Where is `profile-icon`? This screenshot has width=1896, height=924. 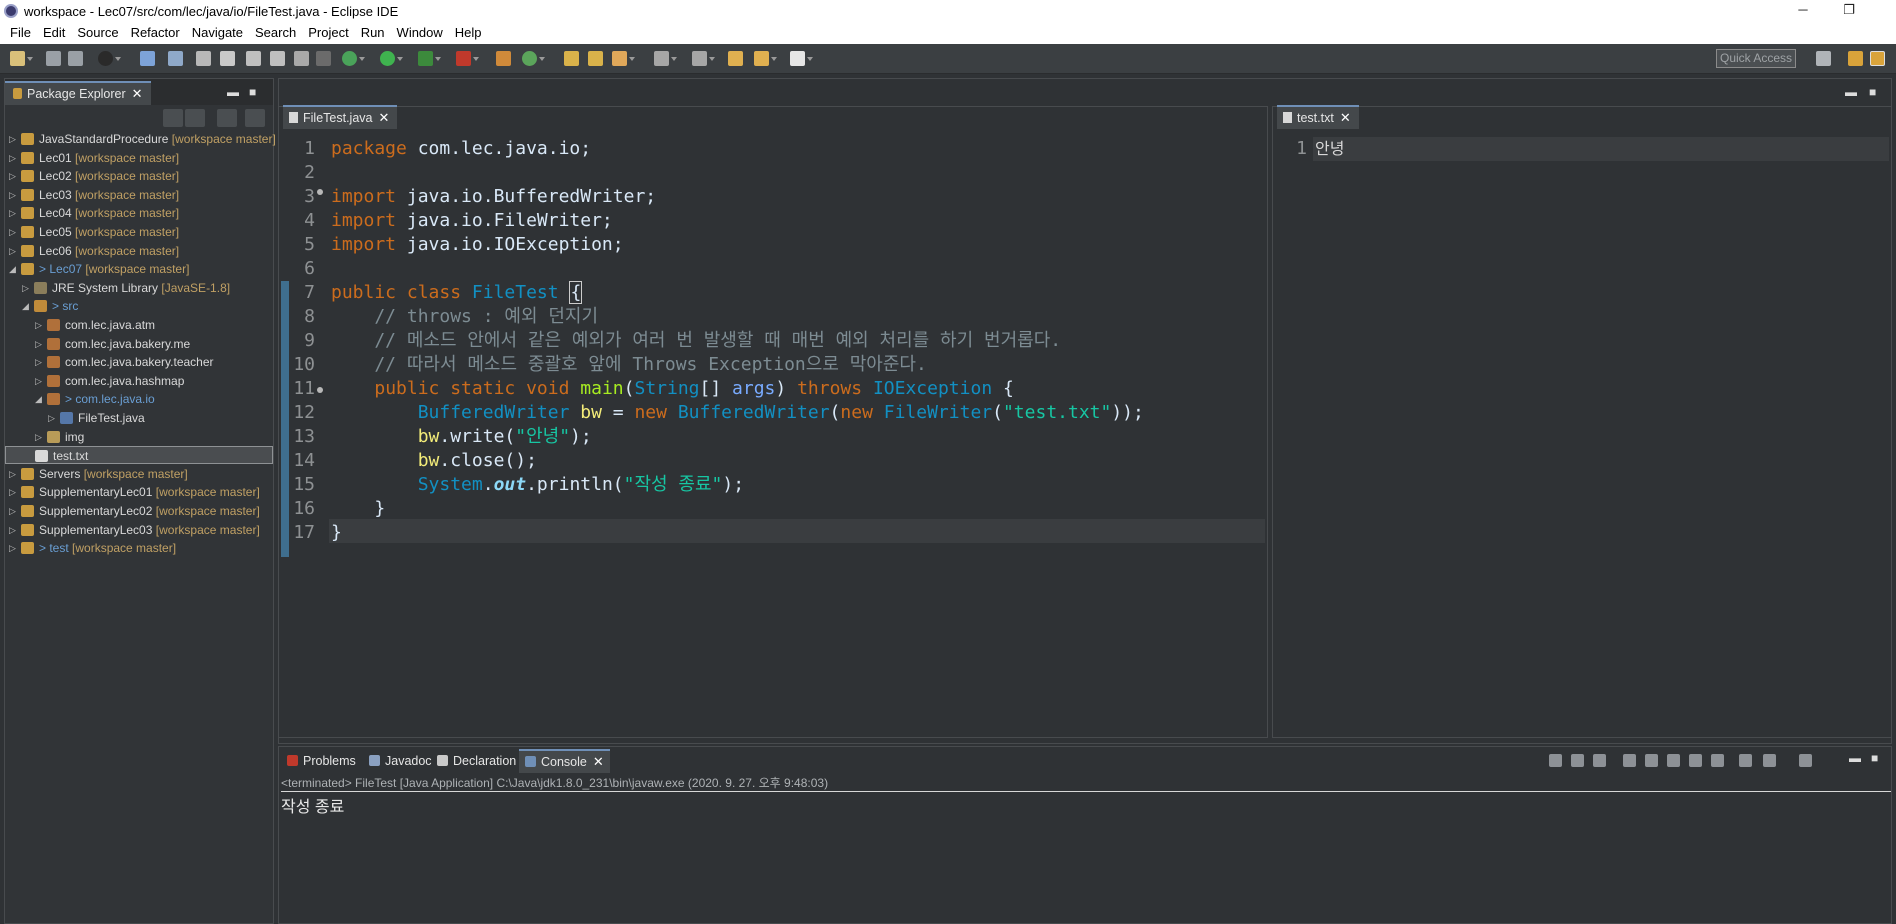
profile-icon is located at coordinates (109, 58).